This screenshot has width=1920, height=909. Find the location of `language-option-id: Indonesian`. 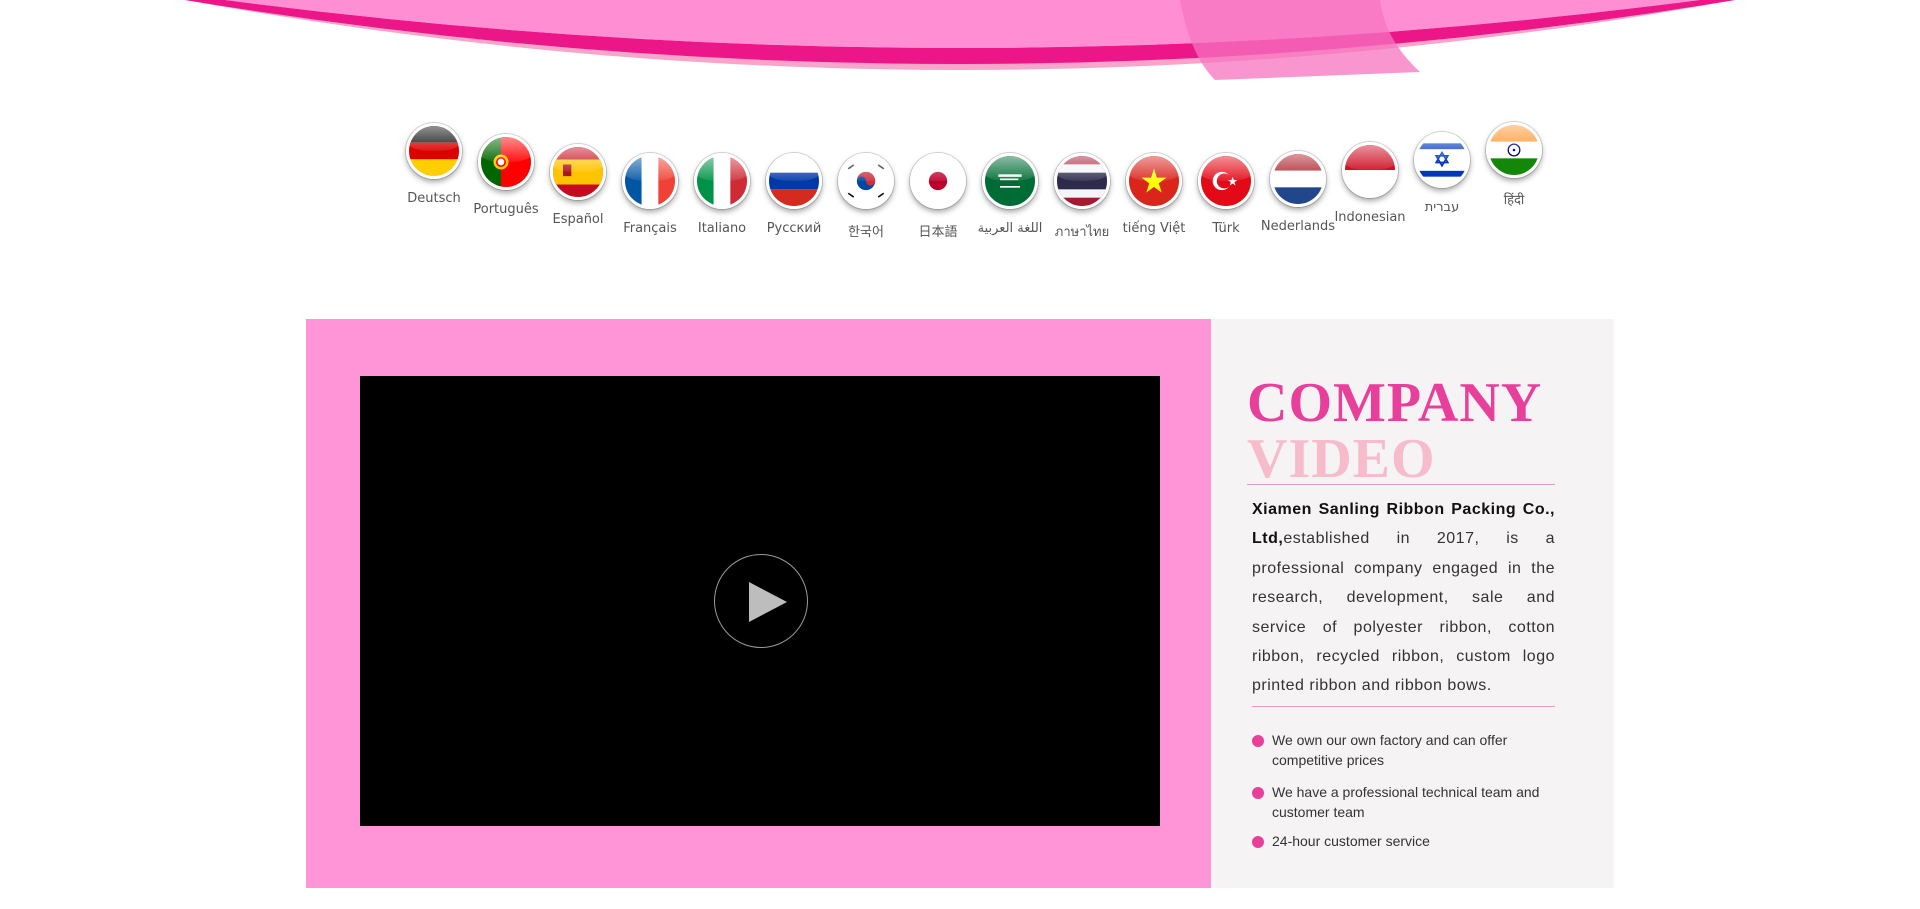

language-option-id: Indonesian is located at coordinates (1370, 183).